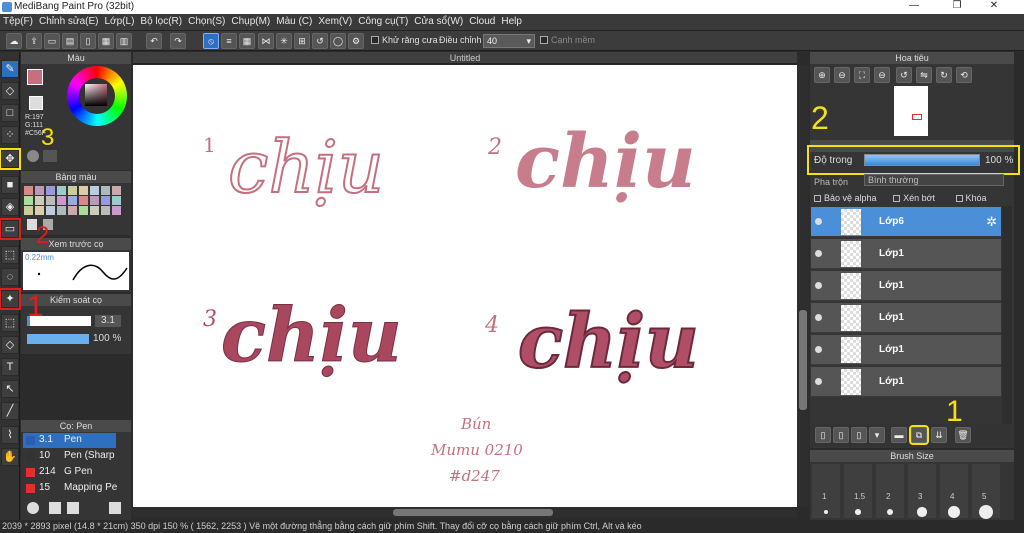 Image resolution: width=1024 pixels, height=533 pixels. What do you see at coordinates (10, 91) in the screenshot?
I see `eraser-tool-icon: ◇` at bounding box center [10, 91].